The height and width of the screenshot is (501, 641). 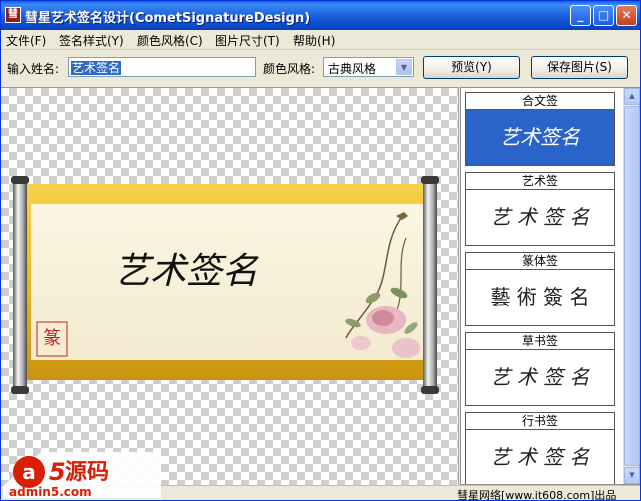 What do you see at coordinates (540, 341) in the screenshot?
I see `style-item-label: 草书签` at bounding box center [540, 341].